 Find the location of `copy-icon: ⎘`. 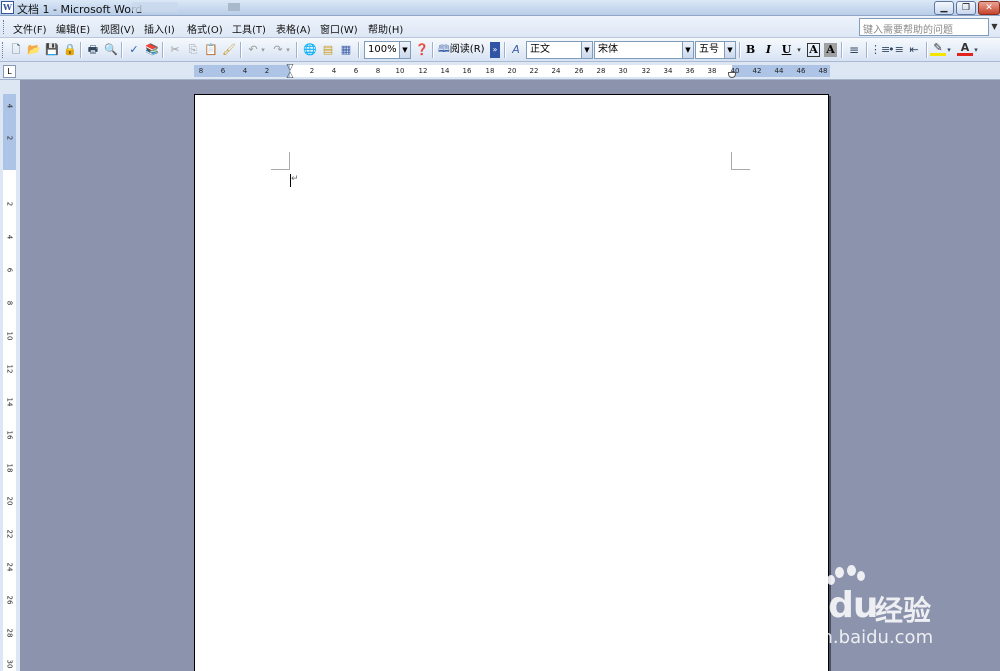

copy-icon: ⎘ is located at coordinates (193, 50).